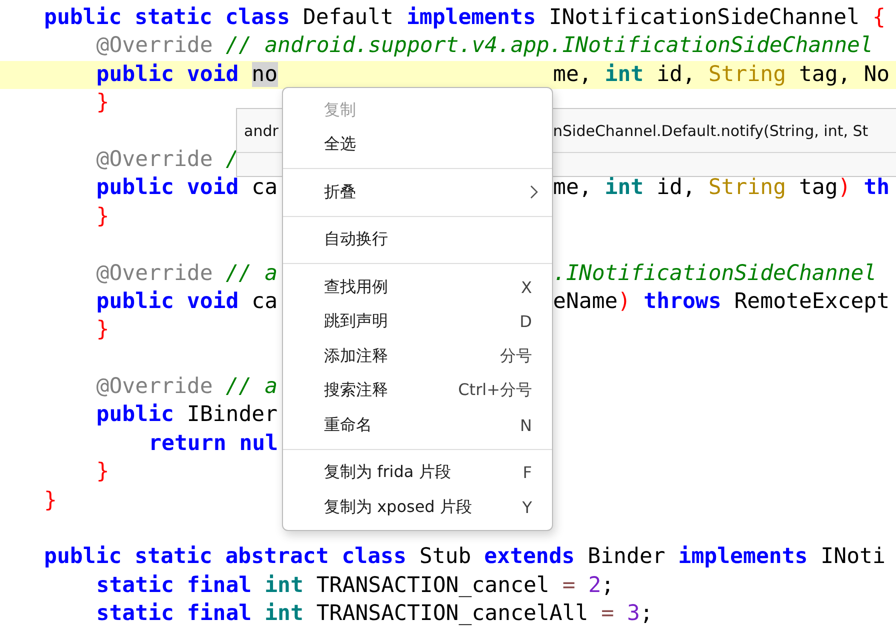 This screenshot has height=629, width=896. I want to click on shortcut-text: X, so click(526, 287).